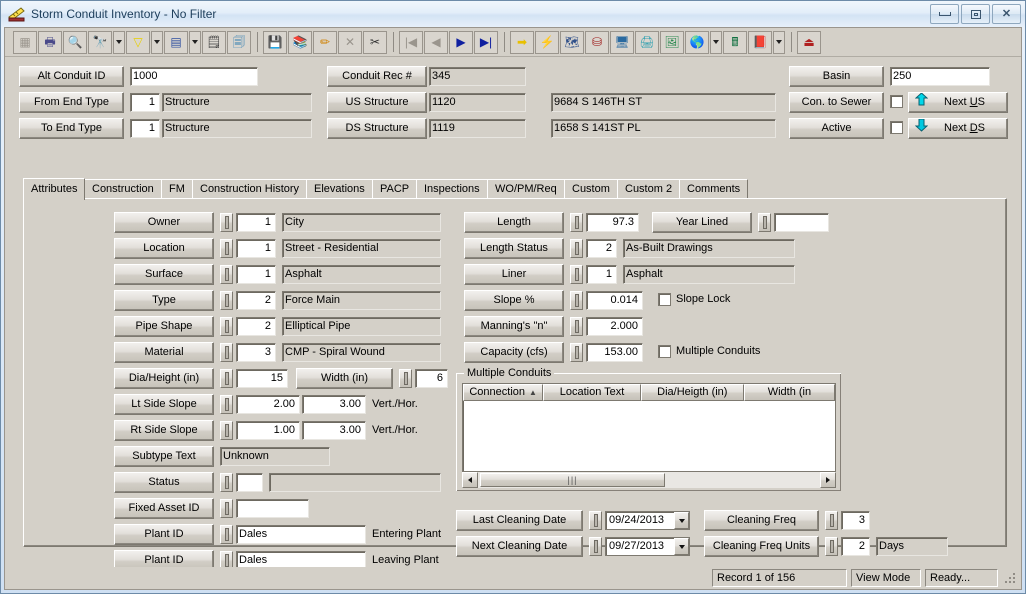 The height and width of the screenshot is (594, 1026). What do you see at coordinates (514, 300) in the screenshot?
I see `slope-percent-button: Slope %` at bounding box center [514, 300].